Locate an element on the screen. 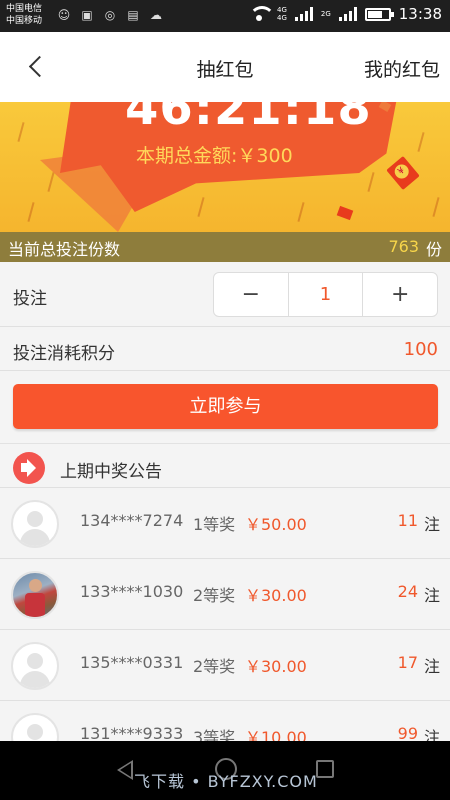  list-item: 135****0331 2等奖 ￥30.00 17 注 is located at coordinates (225, 665).